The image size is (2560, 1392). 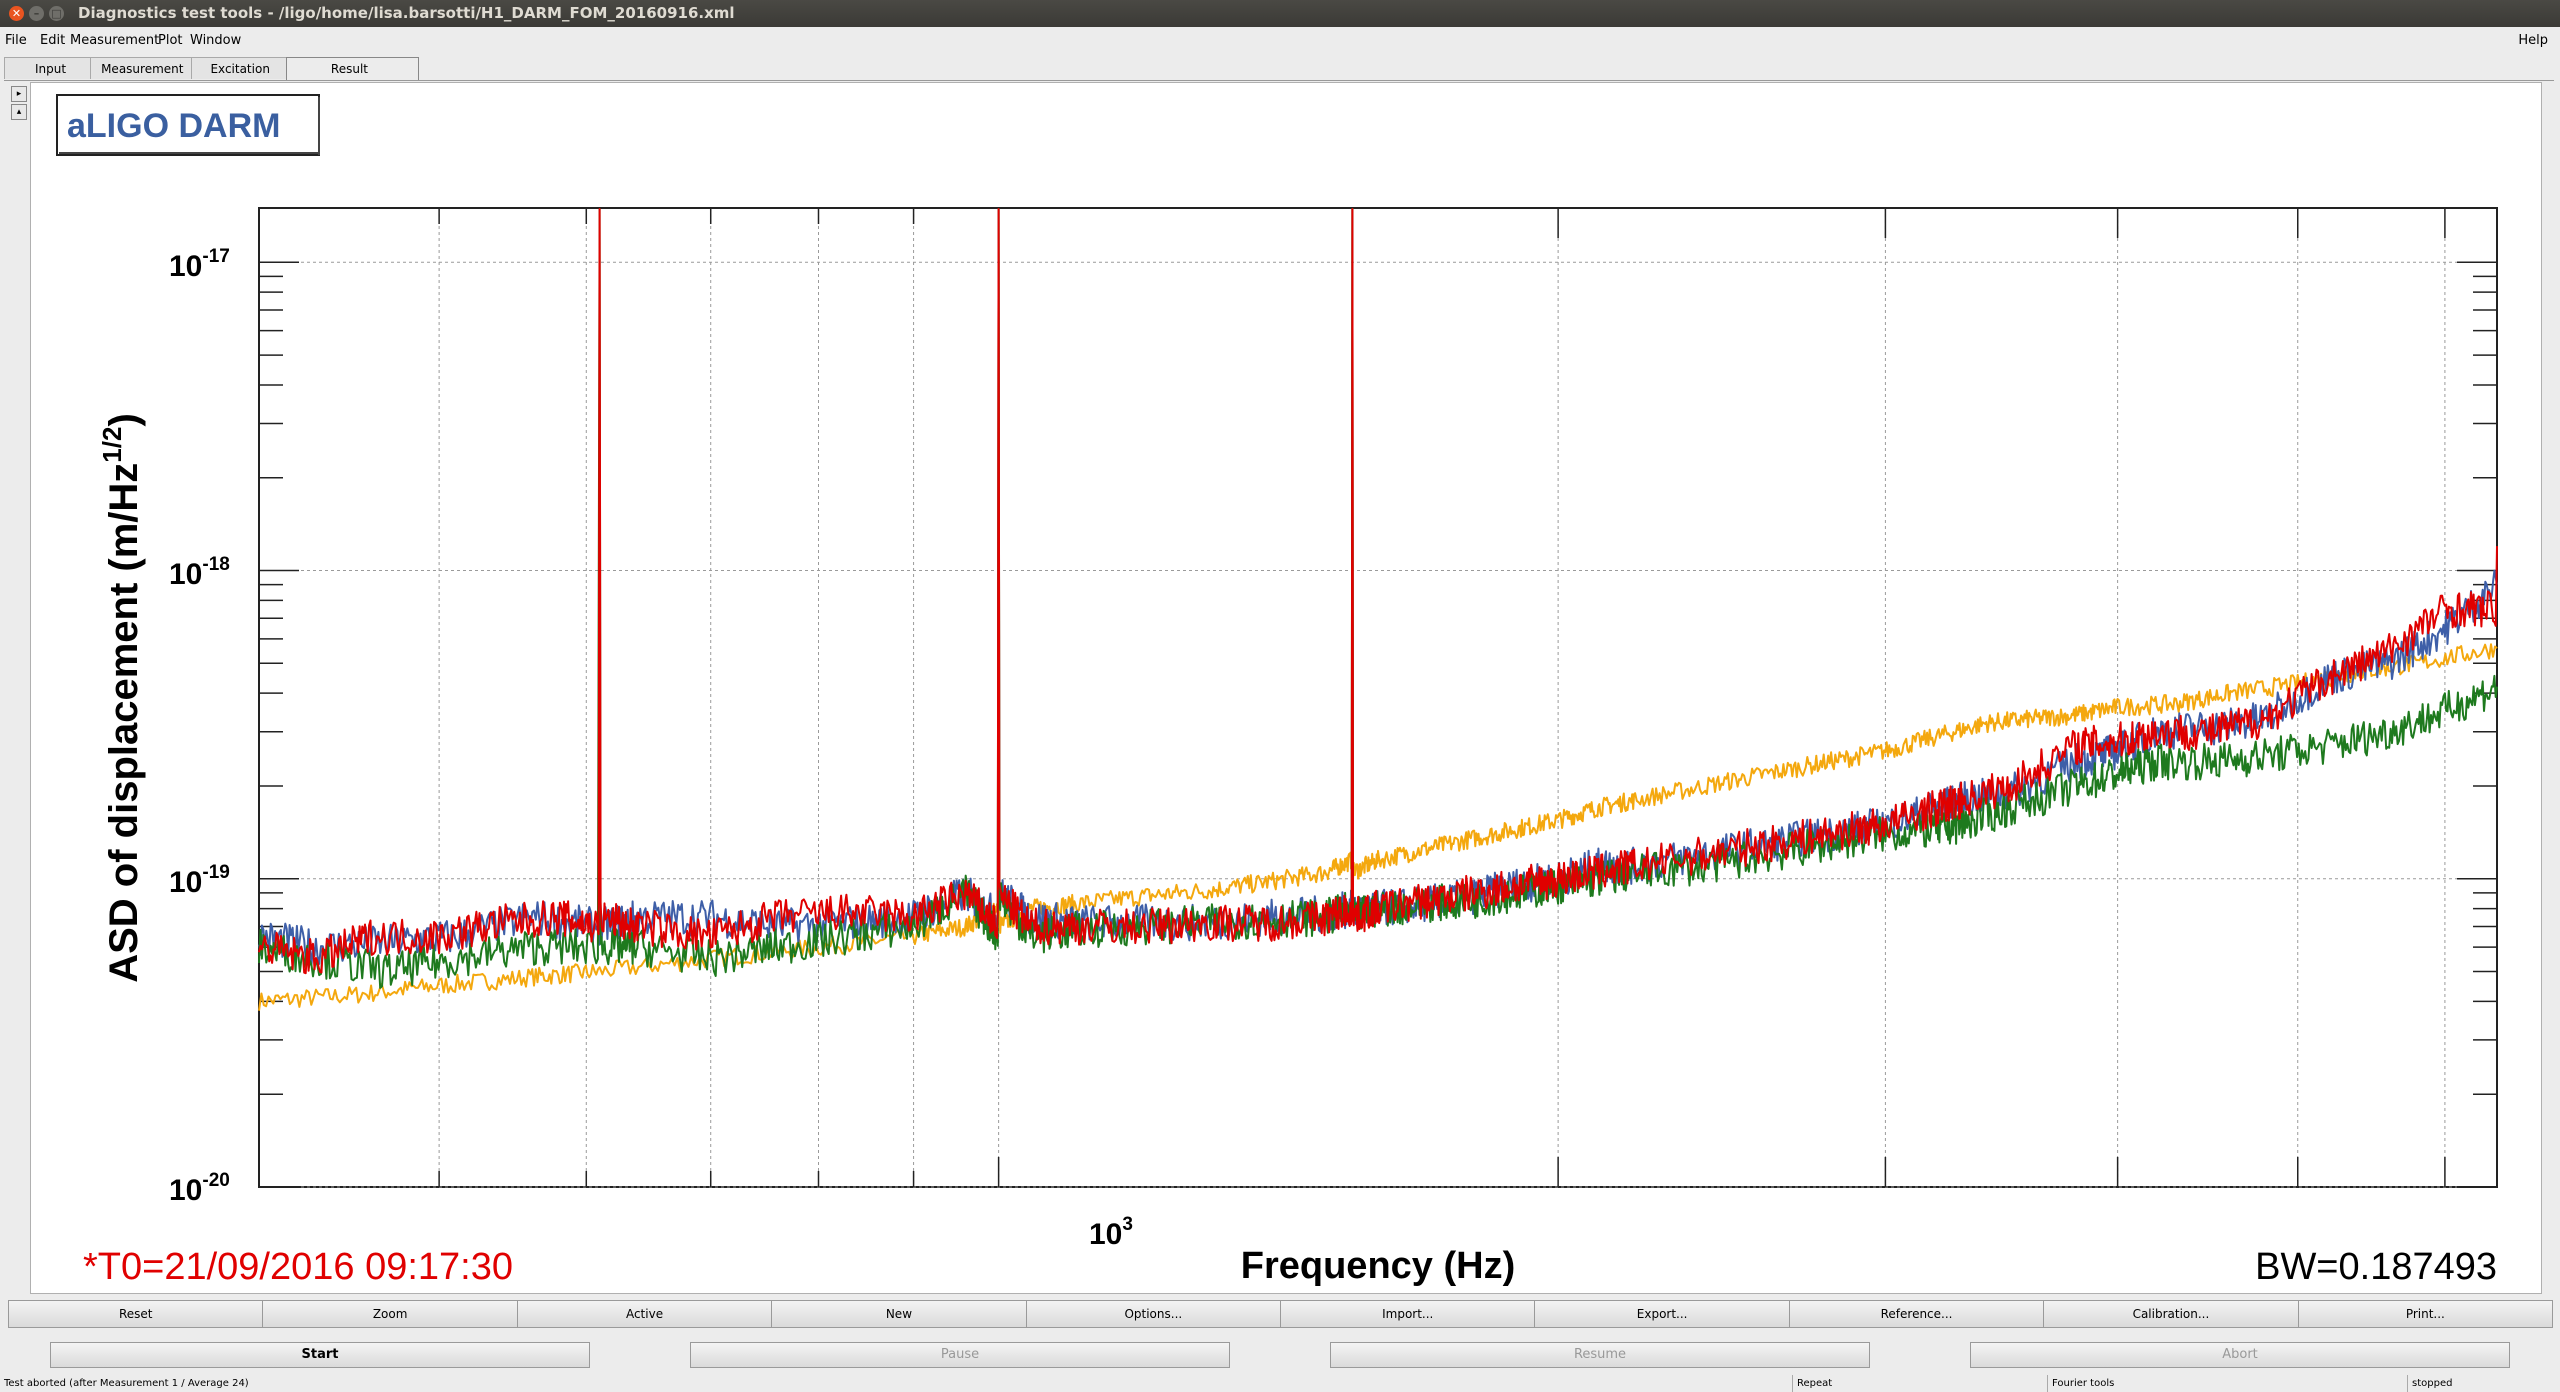 What do you see at coordinates (960, 1355) in the screenshot?
I see `pause-button: Pause` at bounding box center [960, 1355].